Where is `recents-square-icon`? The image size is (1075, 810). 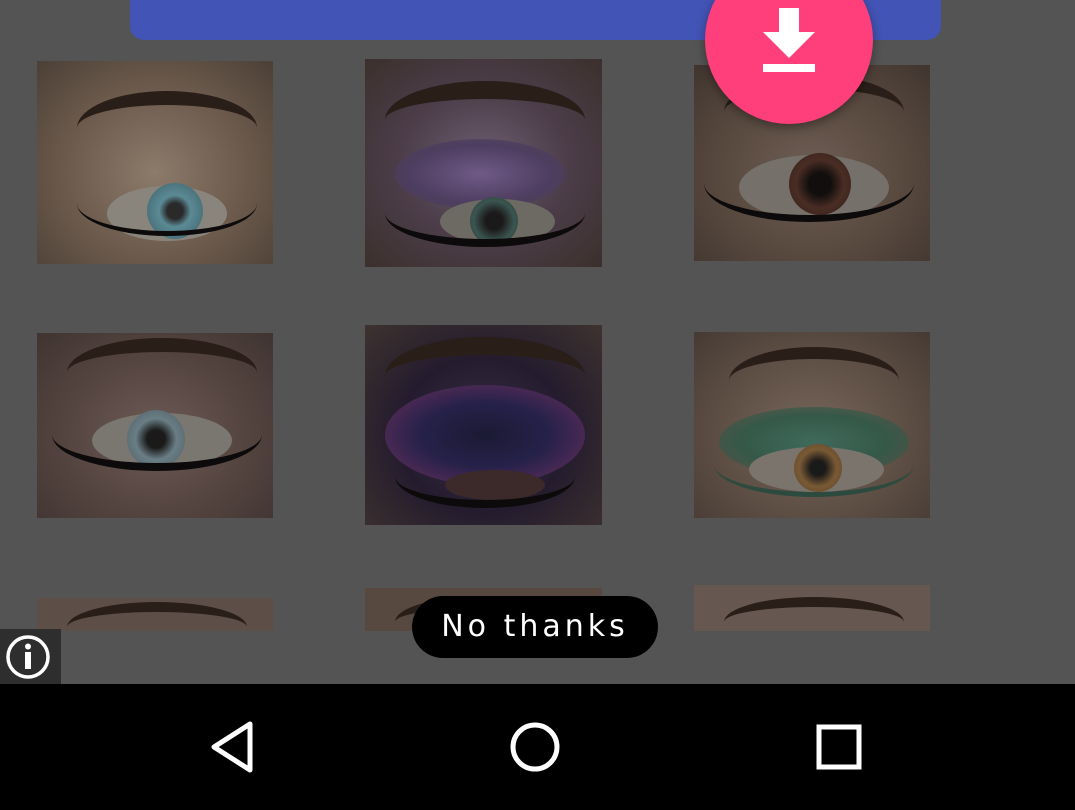 recents-square-icon is located at coordinates (839, 747).